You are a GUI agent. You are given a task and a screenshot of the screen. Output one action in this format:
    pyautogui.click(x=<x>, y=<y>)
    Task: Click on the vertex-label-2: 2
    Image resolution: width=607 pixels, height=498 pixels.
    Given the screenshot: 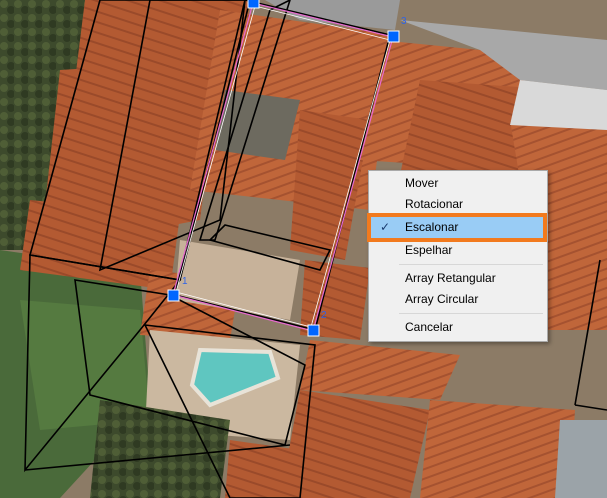 What is the action you would take?
    pyautogui.click(x=324, y=315)
    